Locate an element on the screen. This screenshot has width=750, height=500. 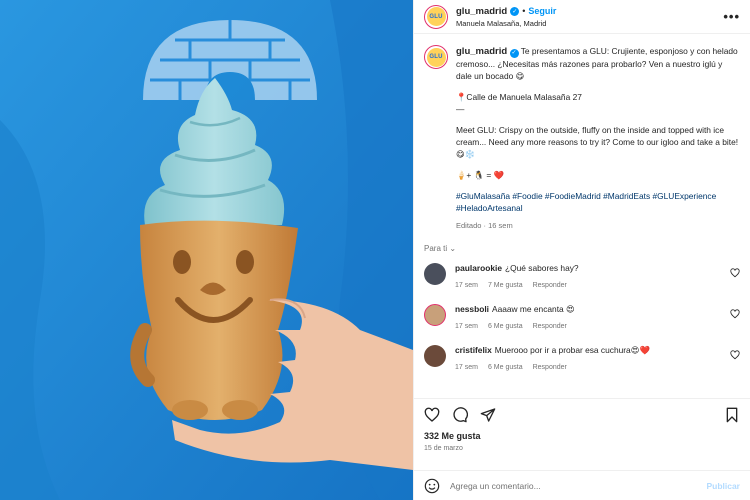
username-link: glu_madrid is located at coordinates (481, 11).